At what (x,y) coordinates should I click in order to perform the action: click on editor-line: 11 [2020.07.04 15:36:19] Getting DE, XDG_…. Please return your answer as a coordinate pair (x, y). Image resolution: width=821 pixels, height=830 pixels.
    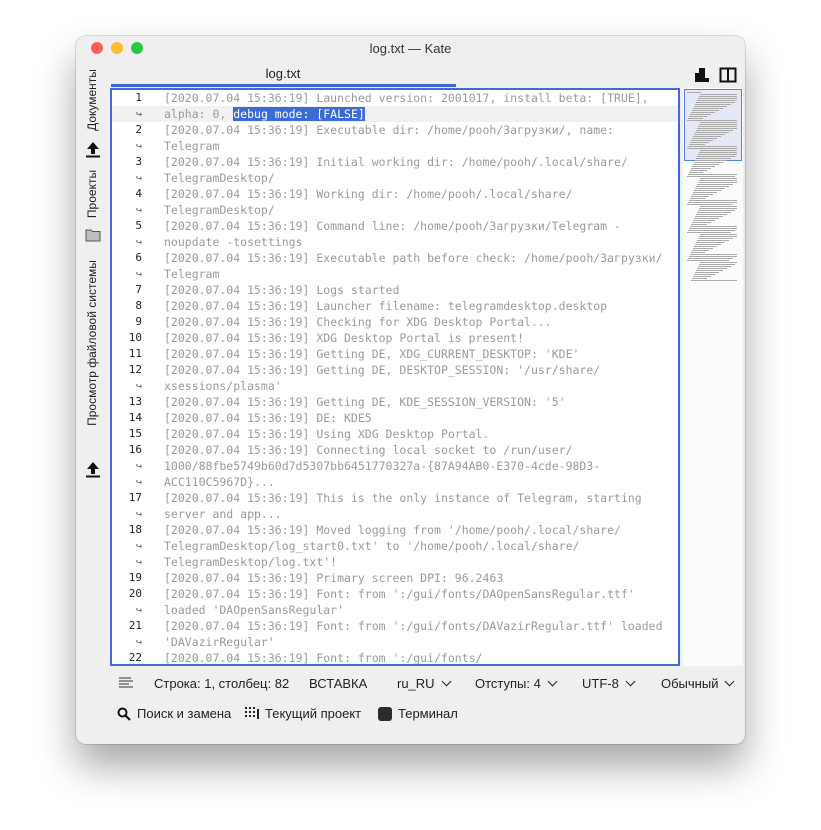
    Looking at the image, I should click on (395, 354).